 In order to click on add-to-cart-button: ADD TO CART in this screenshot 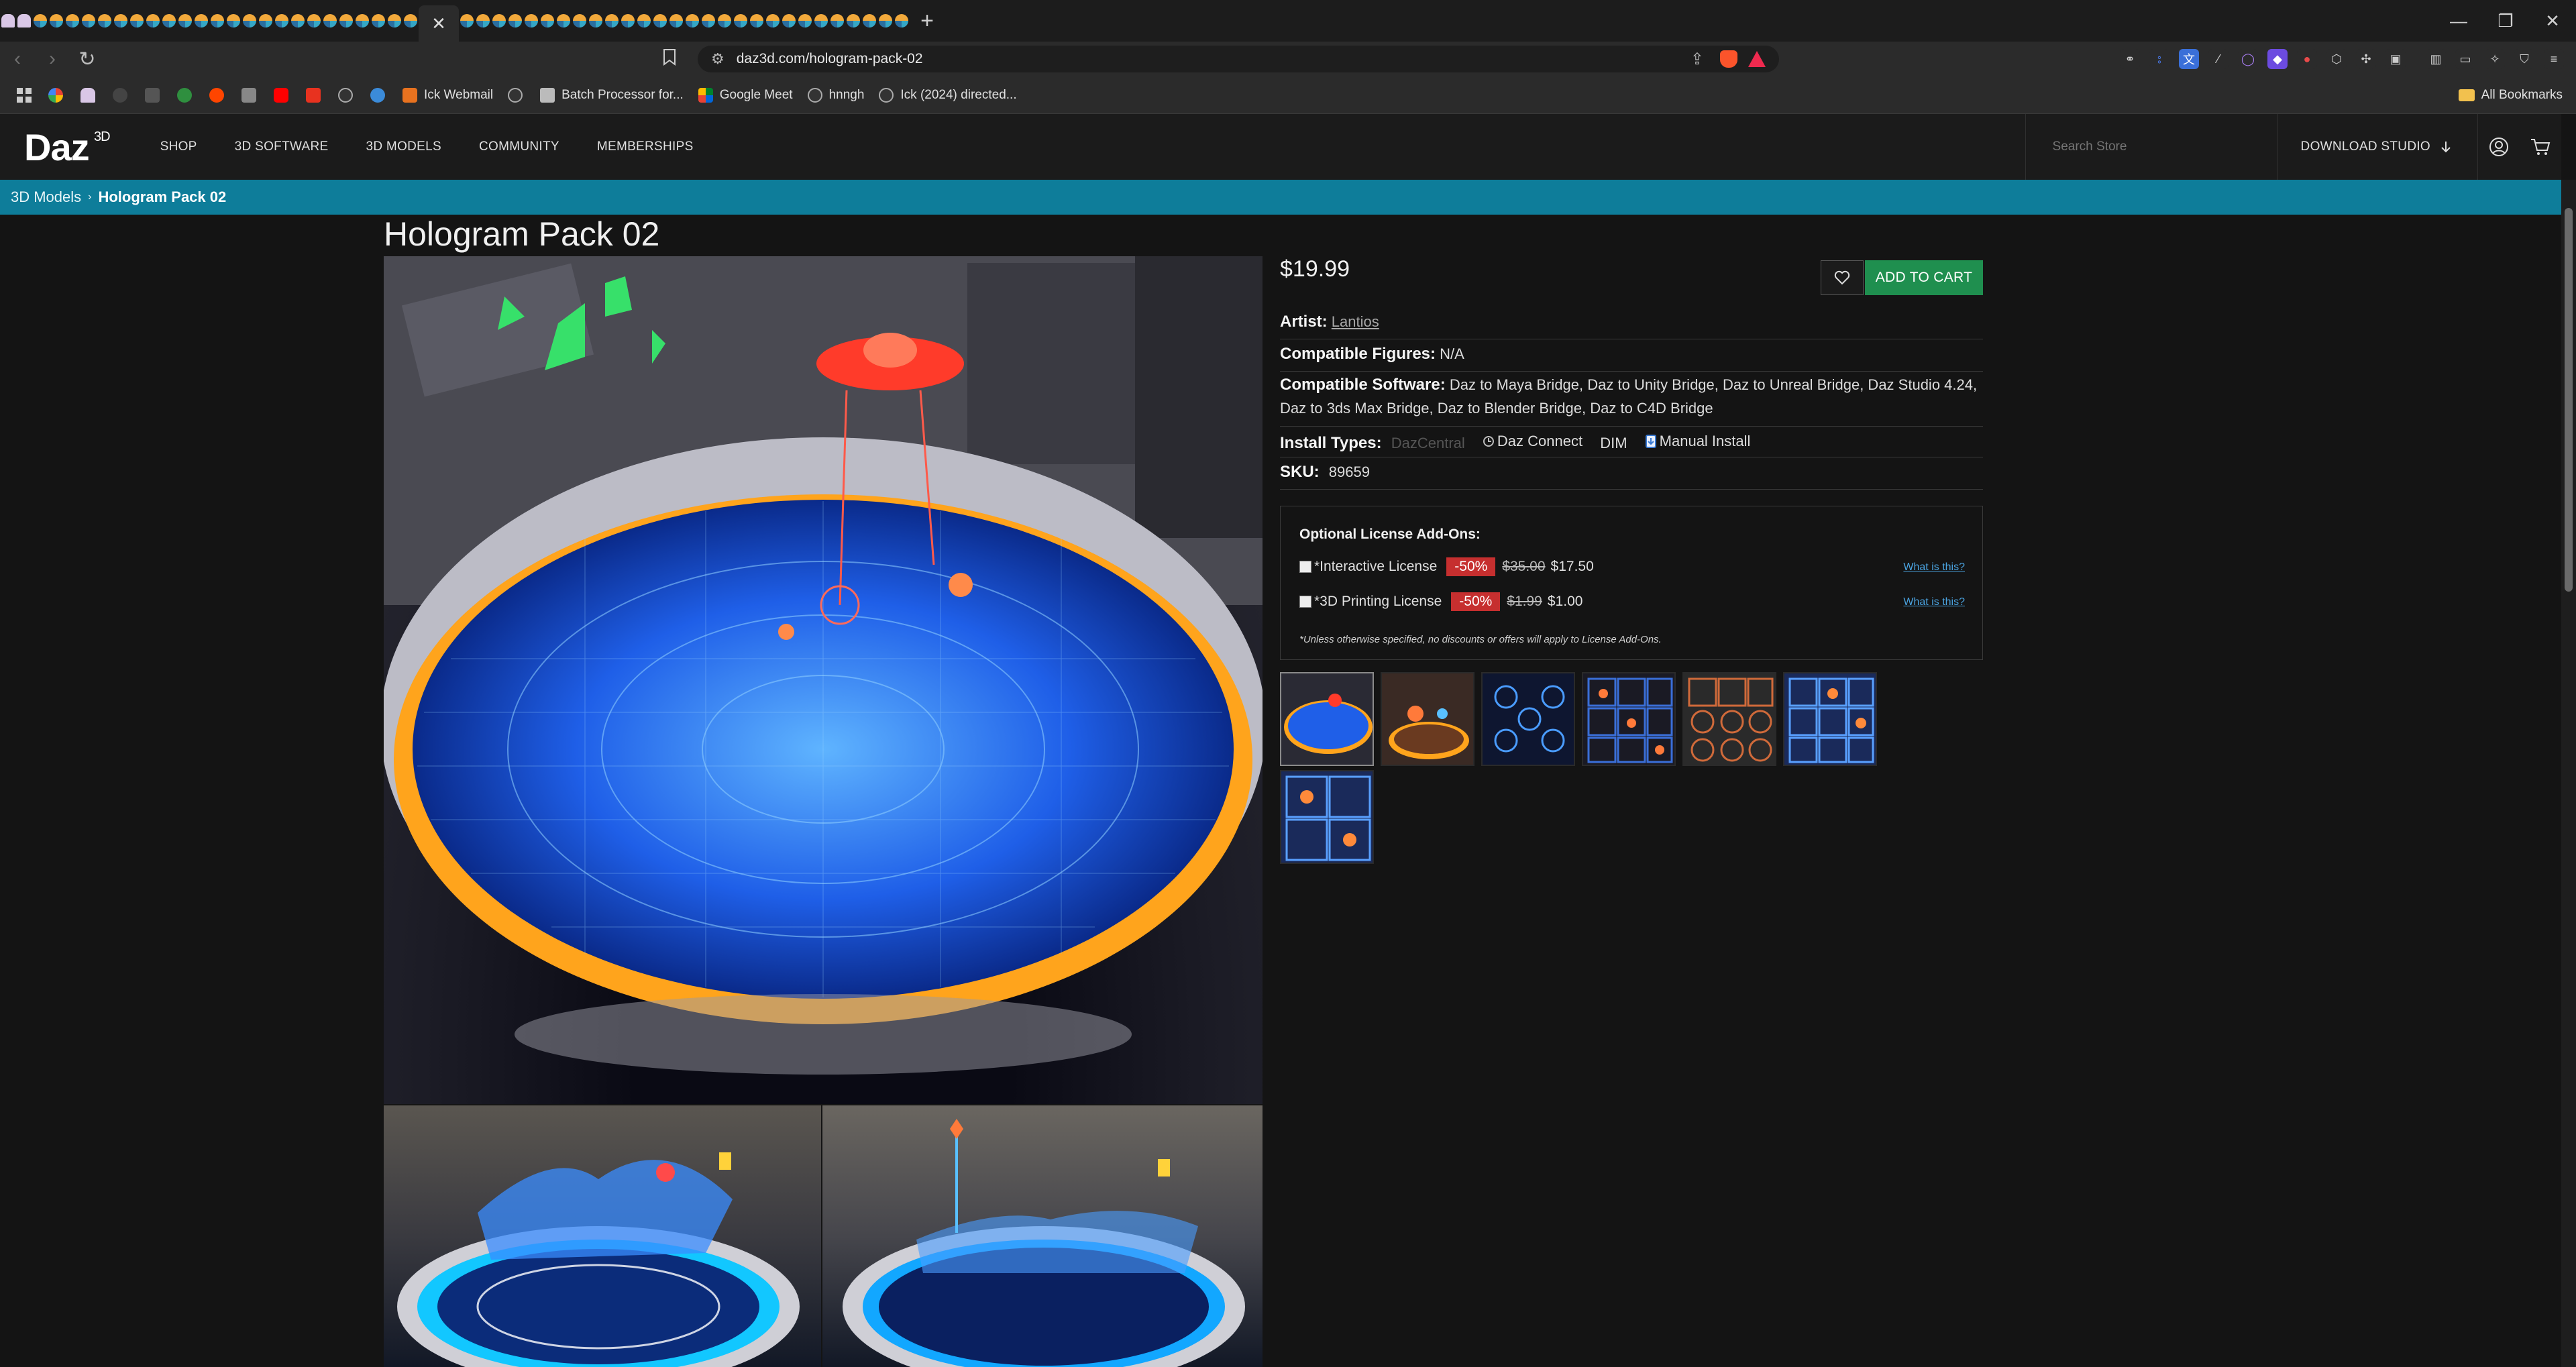, I will do `click(1924, 277)`.